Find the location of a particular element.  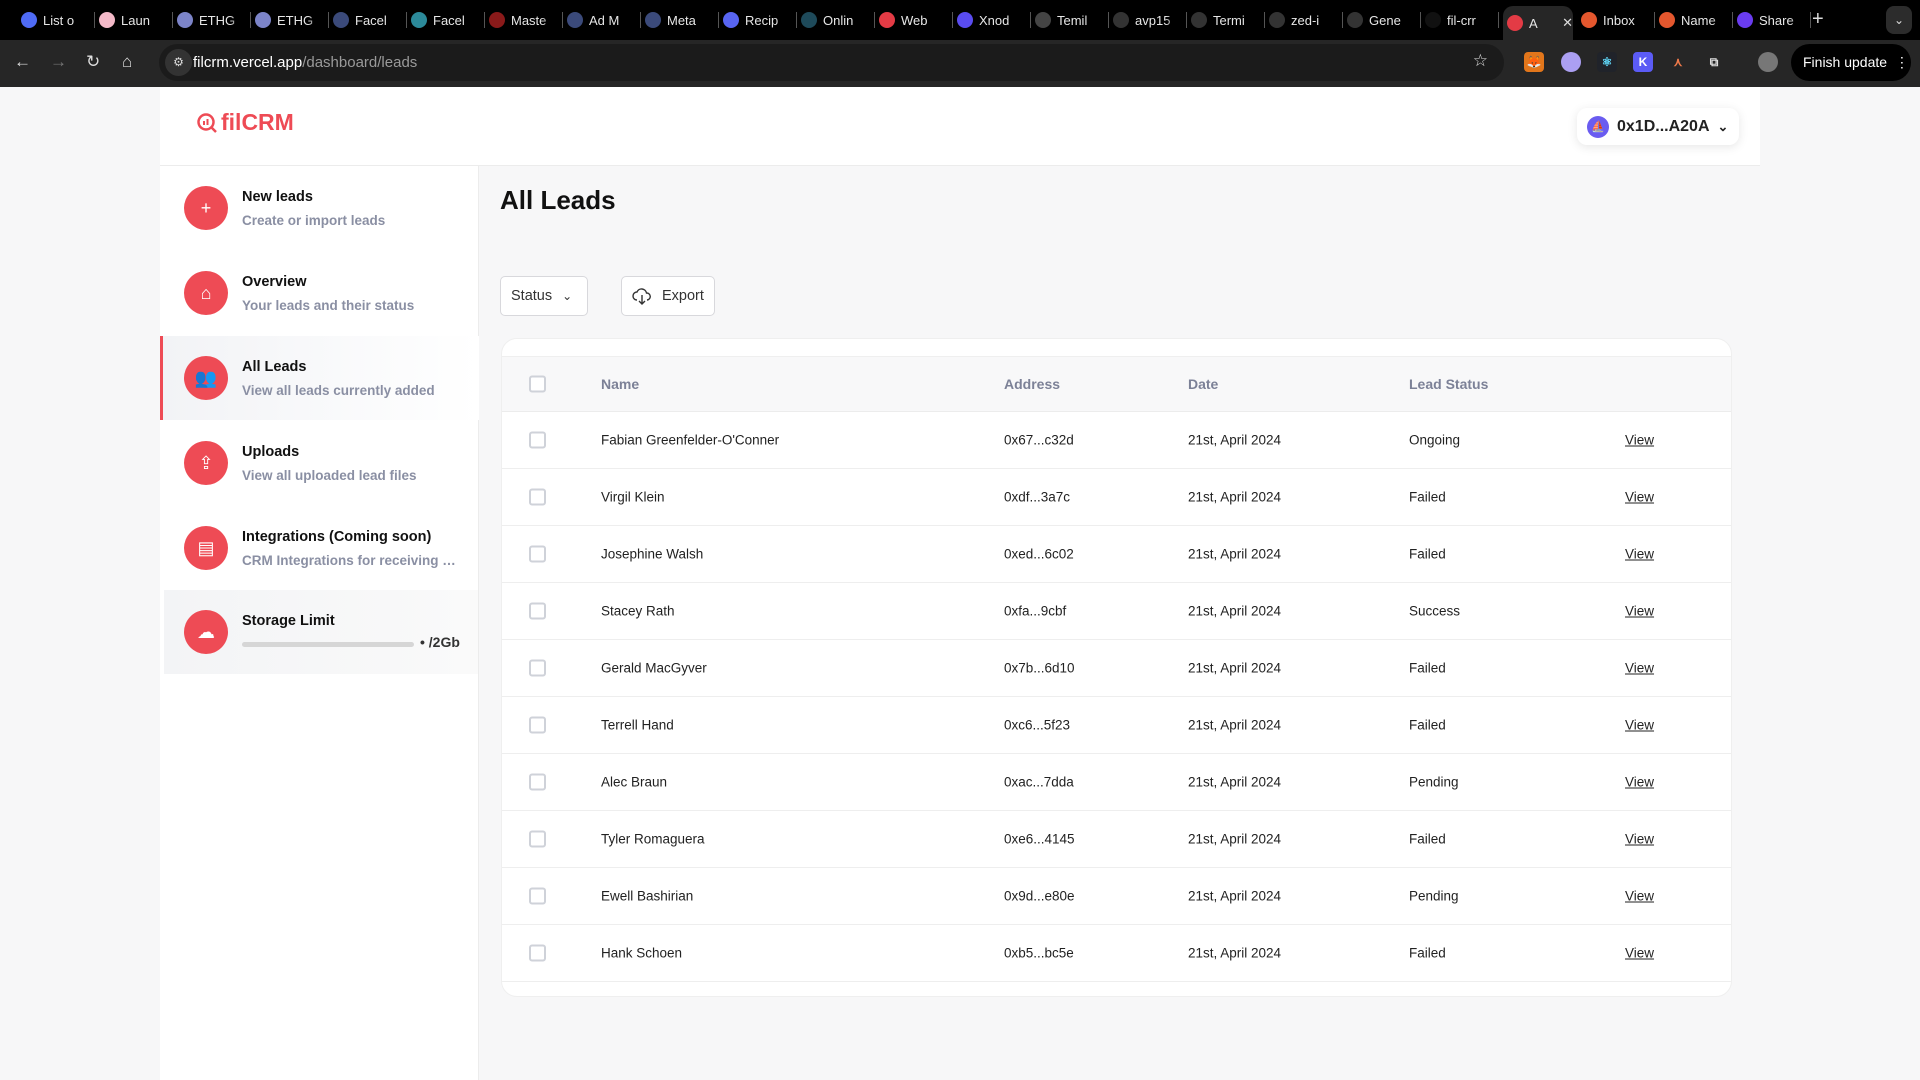

tab-label: Onlin is located at coordinates (838, 20).